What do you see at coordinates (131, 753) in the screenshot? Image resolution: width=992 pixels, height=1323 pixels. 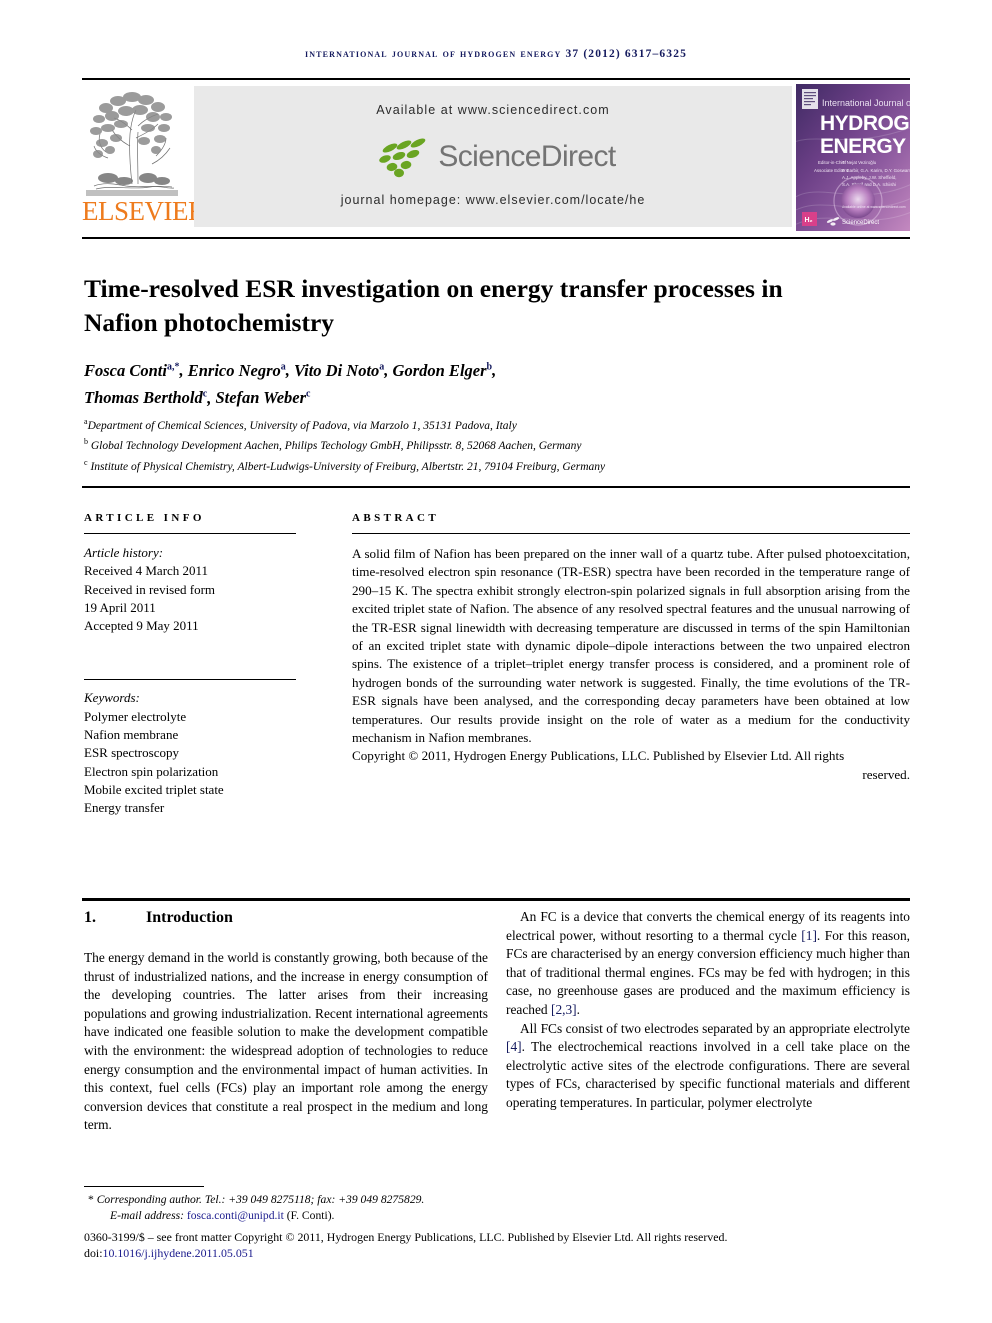 I see `keyword-item: ESR spectroscopy` at bounding box center [131, 753].